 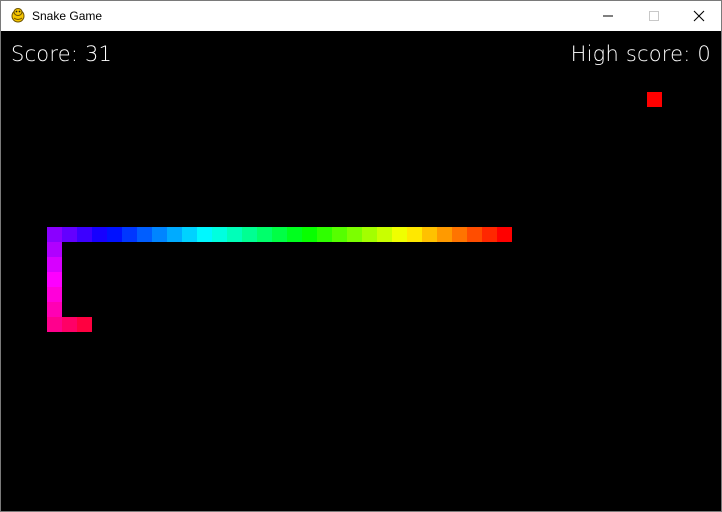 What do you see at coordinates (361, 15) in the screenshot?
I see `title-bar: Snake Game` at bounding box center [361, 15].